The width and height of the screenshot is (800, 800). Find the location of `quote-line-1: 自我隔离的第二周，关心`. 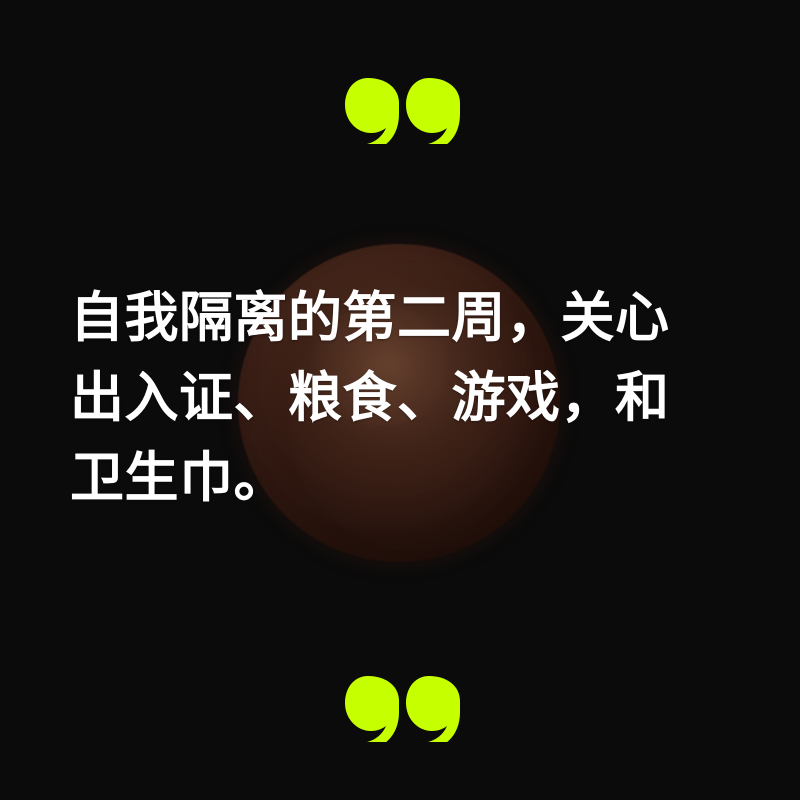

quote-line-1: 自我隔离的第二周，关心 is located at coordinates (370, 317).